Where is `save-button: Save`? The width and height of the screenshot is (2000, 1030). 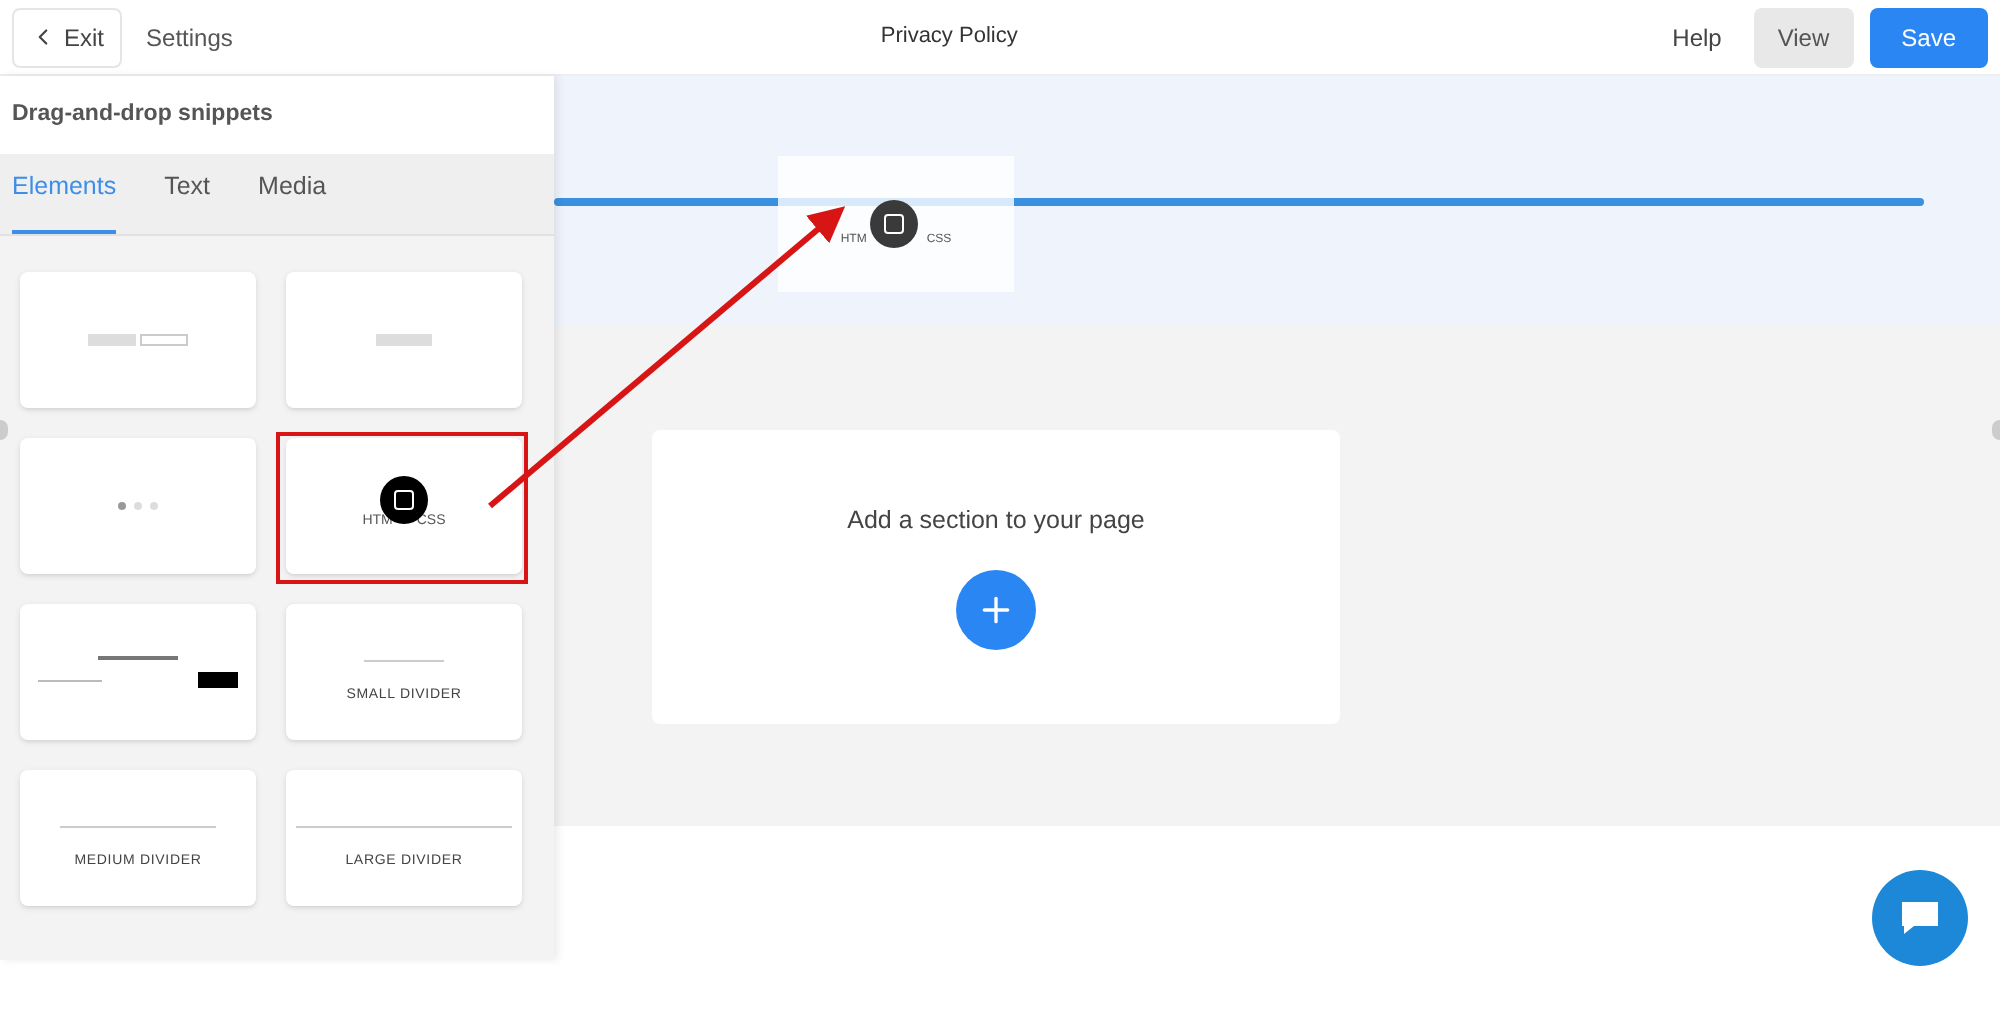
save-button: Save is located at coordinates (1928, 37).